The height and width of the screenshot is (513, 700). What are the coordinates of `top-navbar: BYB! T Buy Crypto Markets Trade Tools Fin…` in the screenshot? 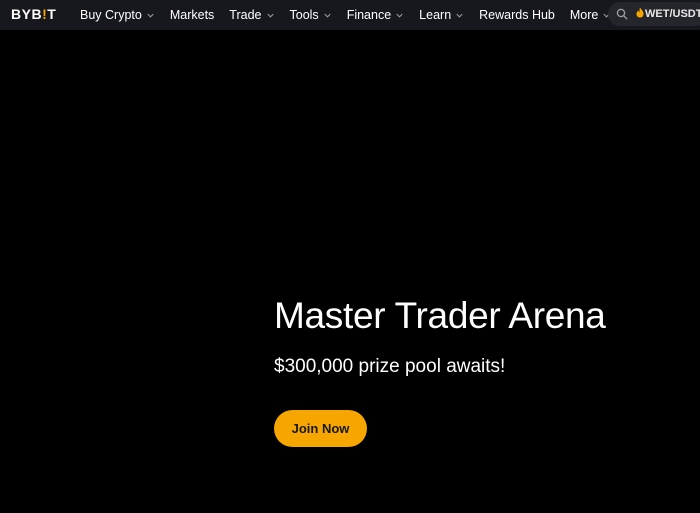 It's located at (350, 15).